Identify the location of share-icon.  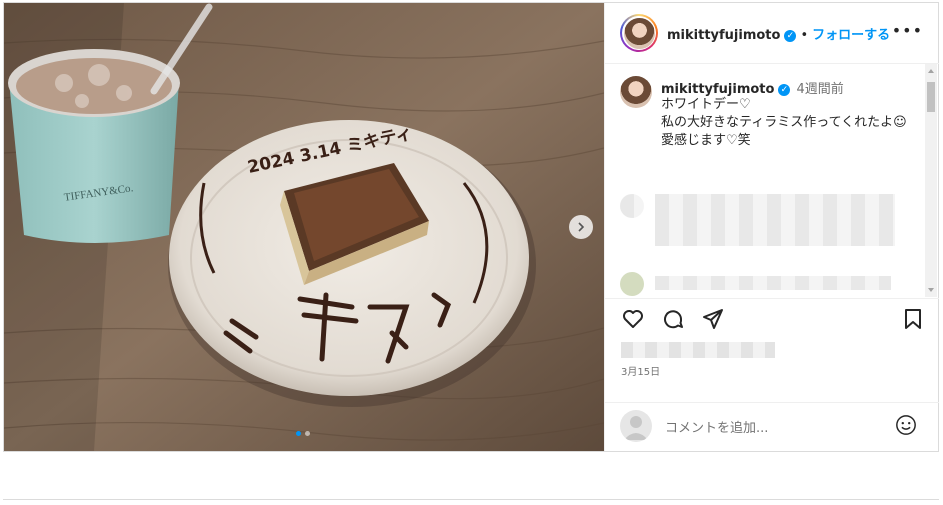
(713, 319).